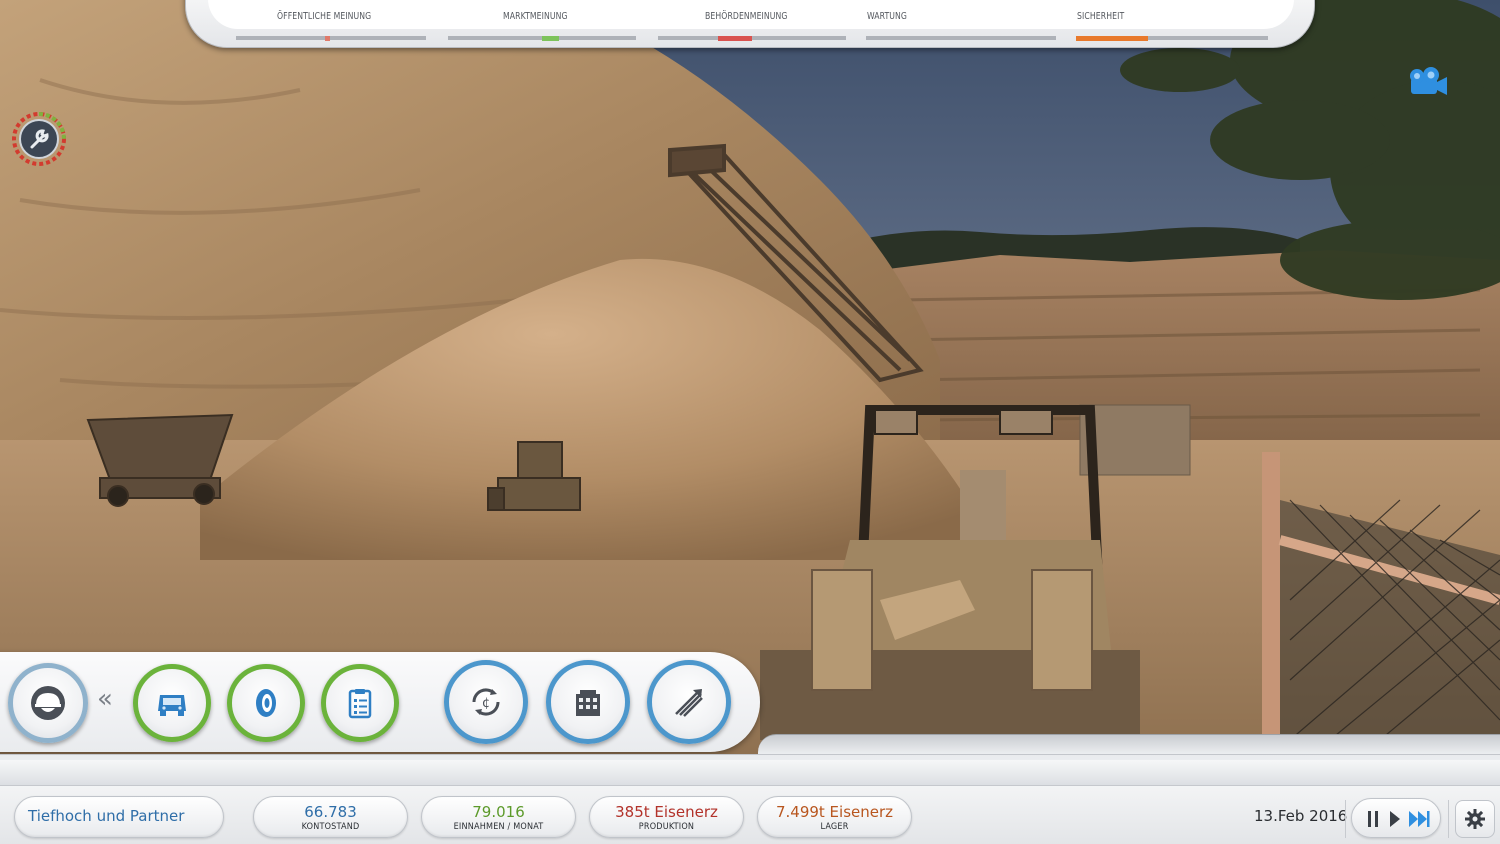 This screenshot has width=1500, height=844. I want to click on buildings-button, so click(588, 702).